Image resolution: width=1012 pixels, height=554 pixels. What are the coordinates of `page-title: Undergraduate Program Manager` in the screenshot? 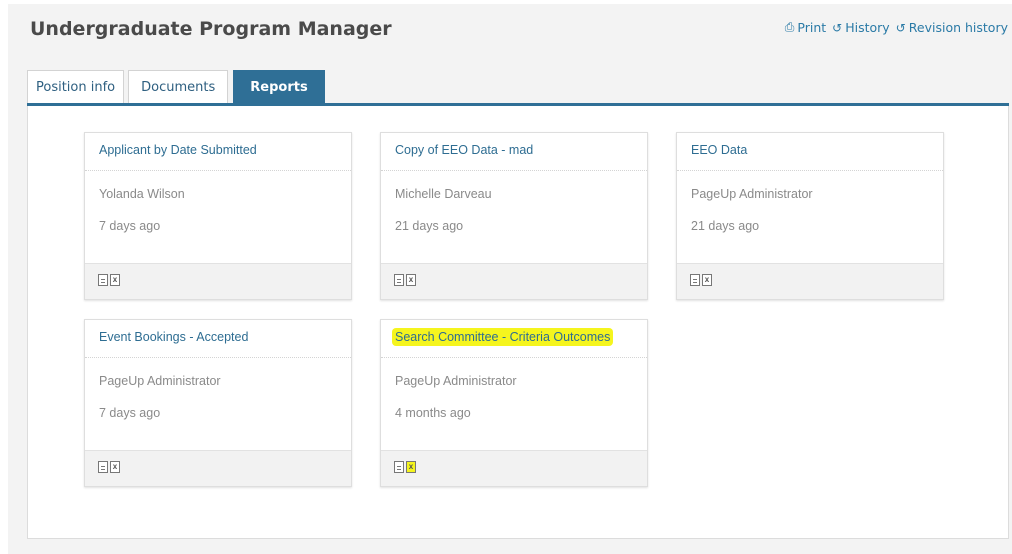 It's located at (211, 29).